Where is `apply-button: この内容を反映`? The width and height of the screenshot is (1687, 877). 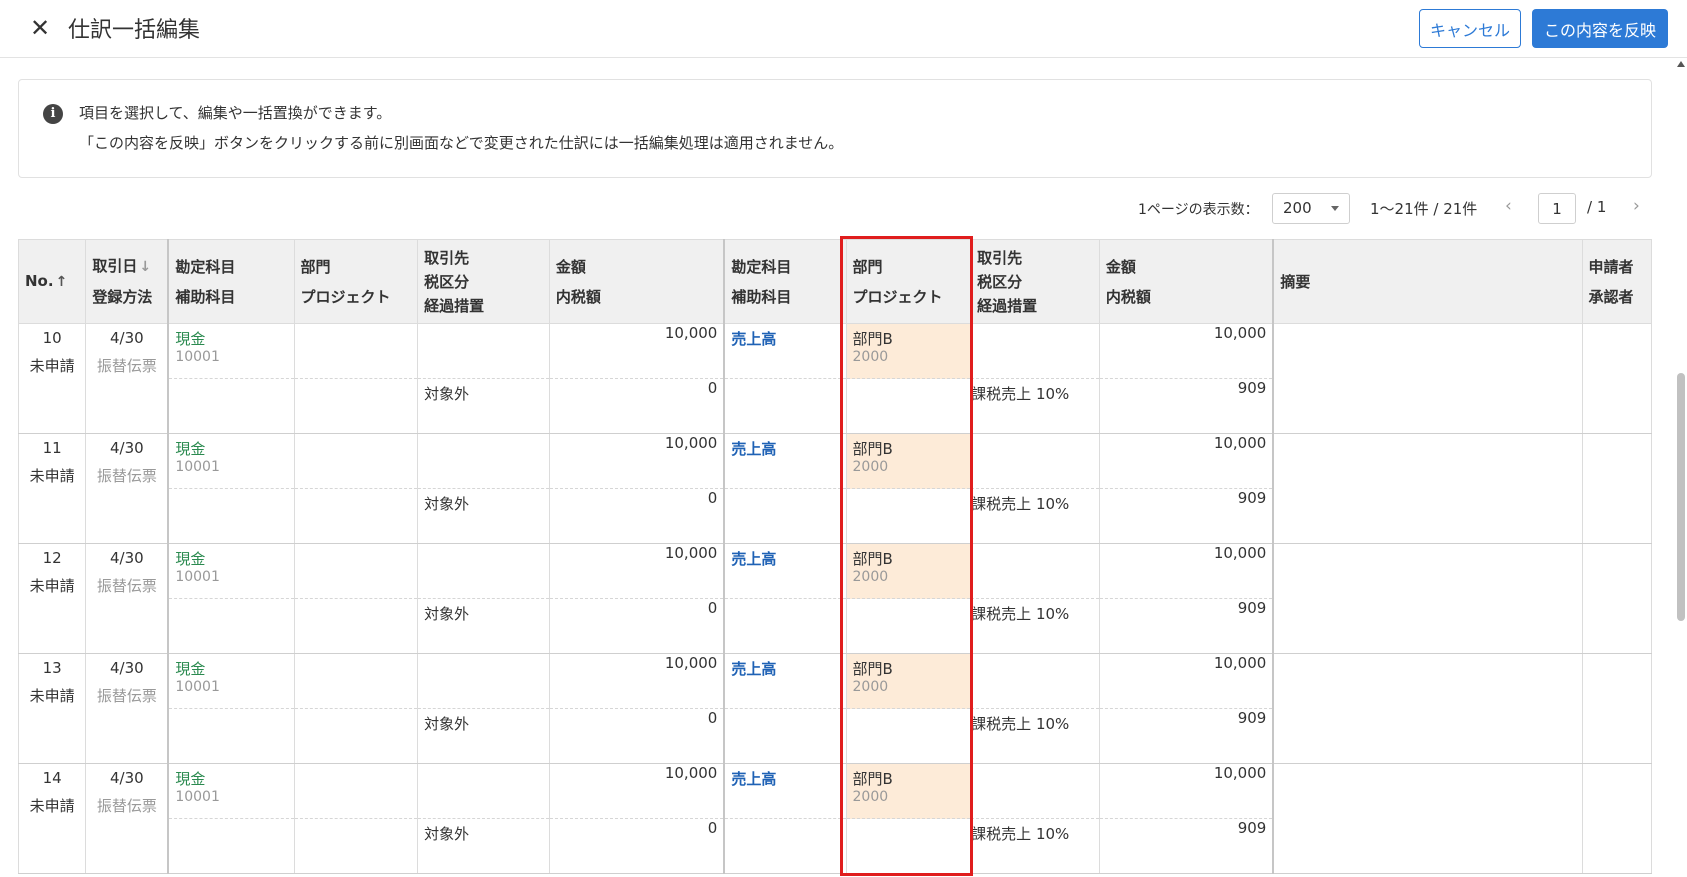 apply-button: この内容を反映 is located at coordinates (1600, 28).